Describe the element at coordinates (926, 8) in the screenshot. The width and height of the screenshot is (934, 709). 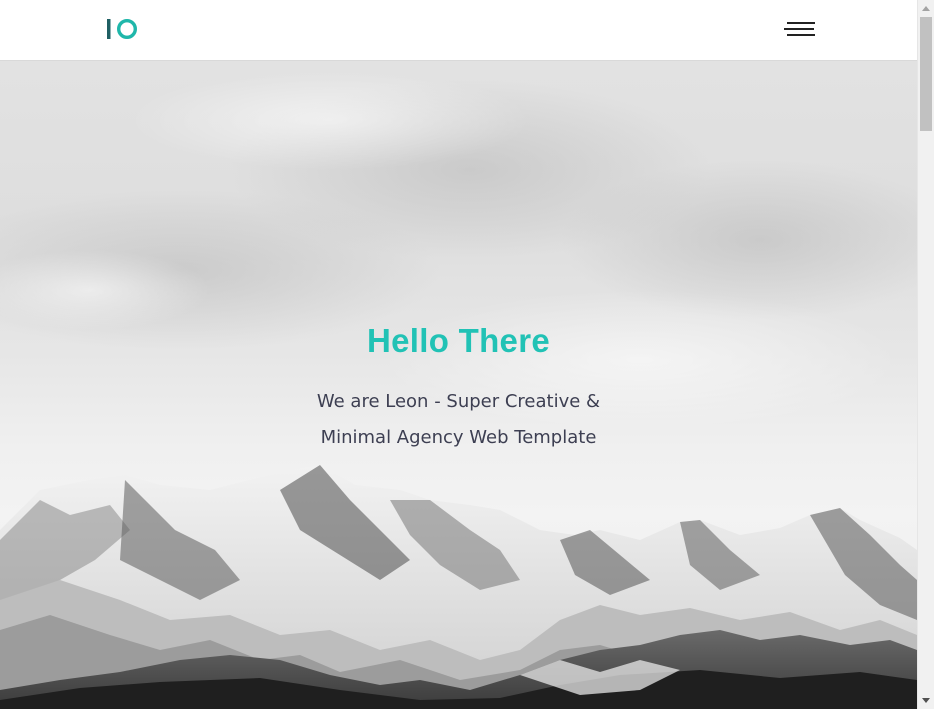
I see `scroll-up-arrow-icon` at that location.